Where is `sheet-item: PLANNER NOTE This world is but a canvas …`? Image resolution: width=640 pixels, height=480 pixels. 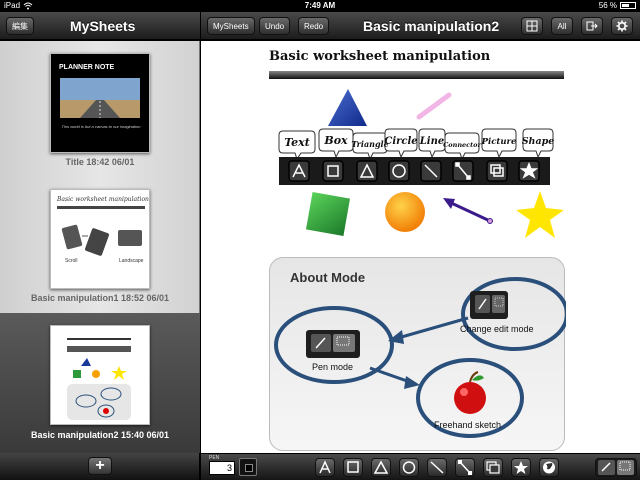 sheet-item: PLANNER NOTE This world is but a canvas … is located at coordinates (100, 109).